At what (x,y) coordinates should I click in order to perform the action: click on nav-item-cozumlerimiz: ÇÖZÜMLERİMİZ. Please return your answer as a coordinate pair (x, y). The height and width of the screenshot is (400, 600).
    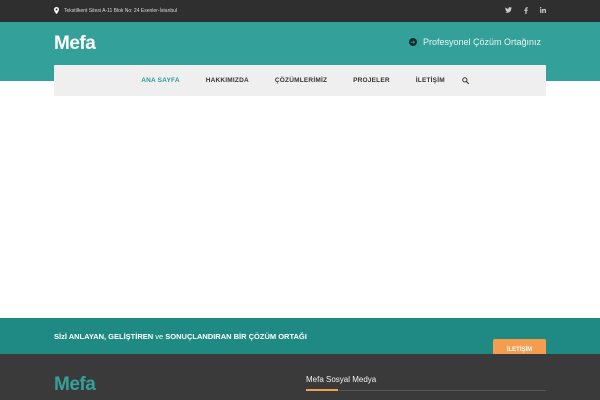
    Looking at the image, I should click on (301, 80).